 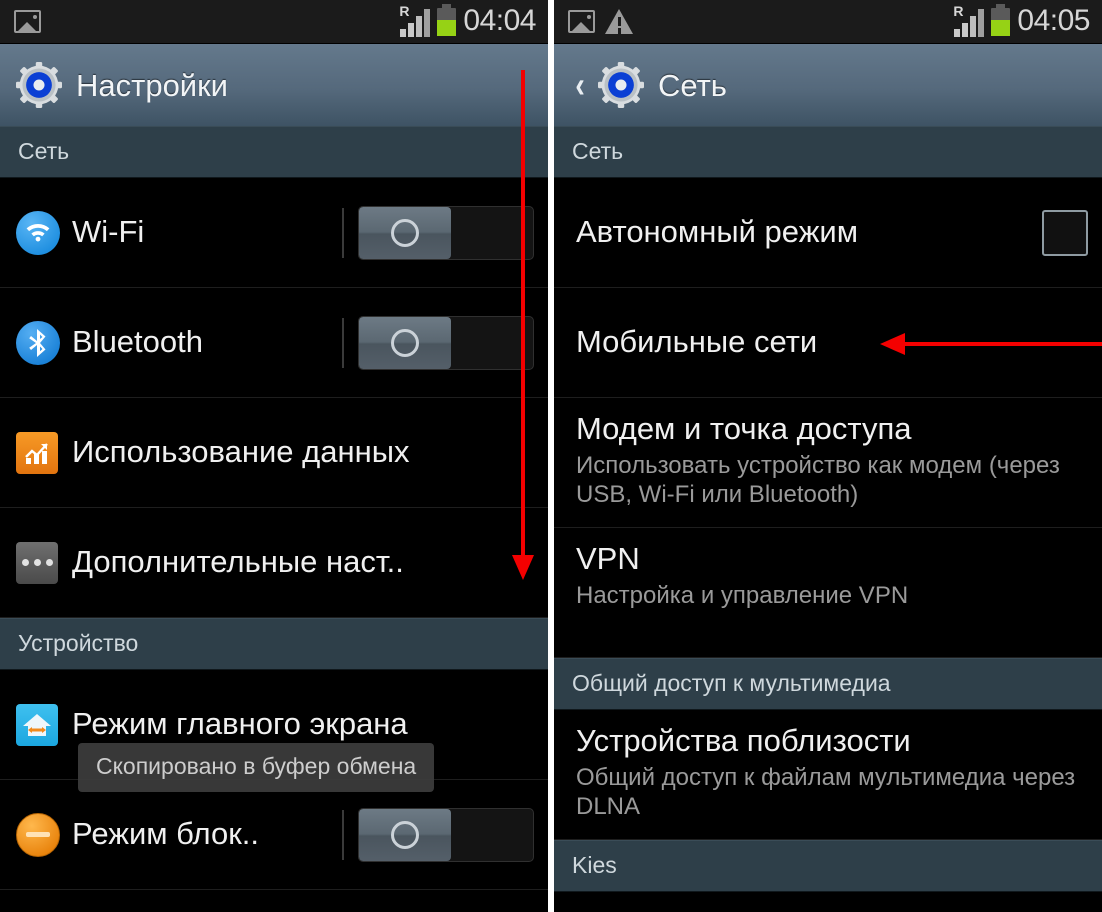 I want to click on list-item-bluetooth: Bluetooth, so click(x=274, y=343).